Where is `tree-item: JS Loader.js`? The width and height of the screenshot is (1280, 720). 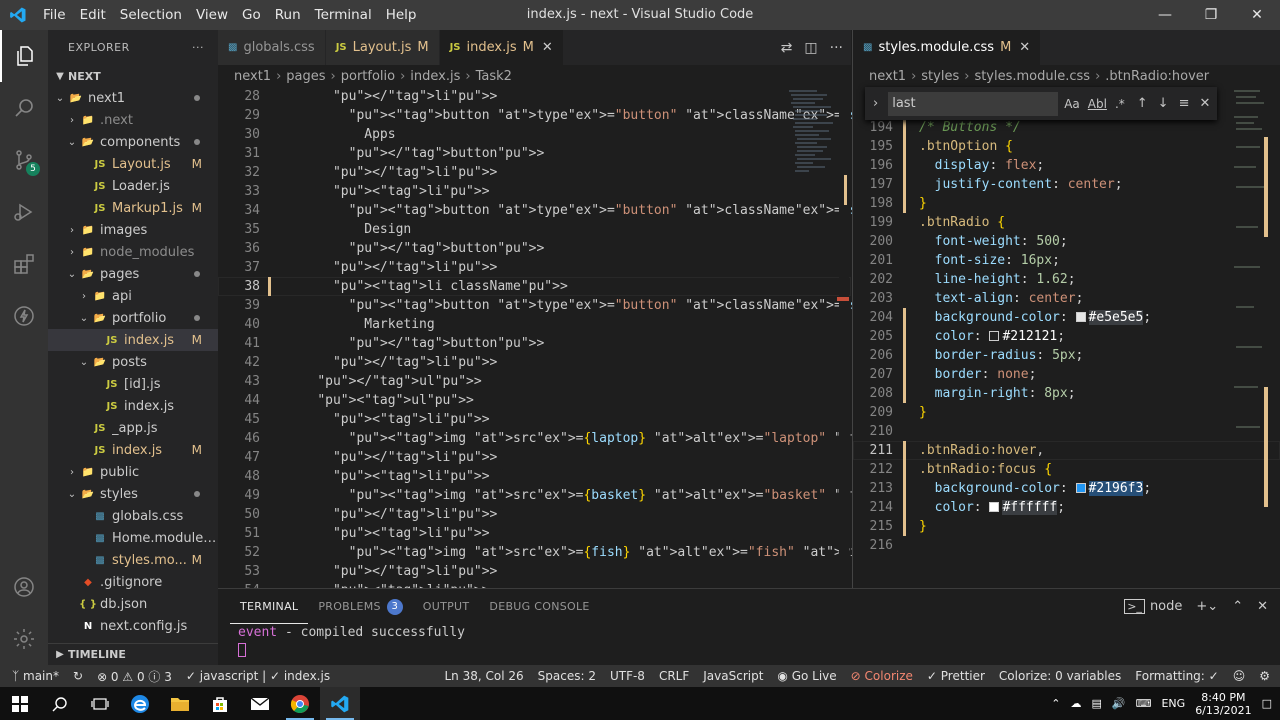 tree-item: JS Loader.js is located at coordinates (133, 186).